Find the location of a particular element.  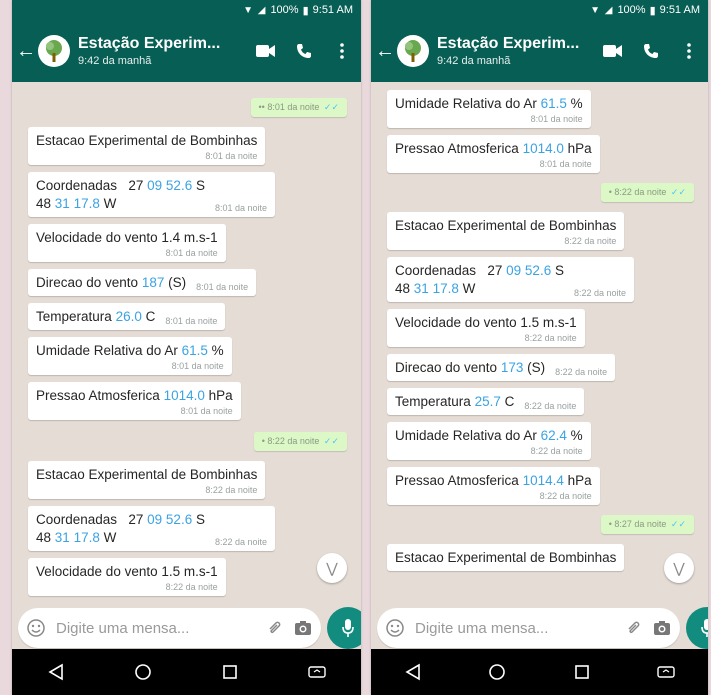

message-text: Umidade Relativa do Ar 62.4 % is located at coordinates (489, 436).